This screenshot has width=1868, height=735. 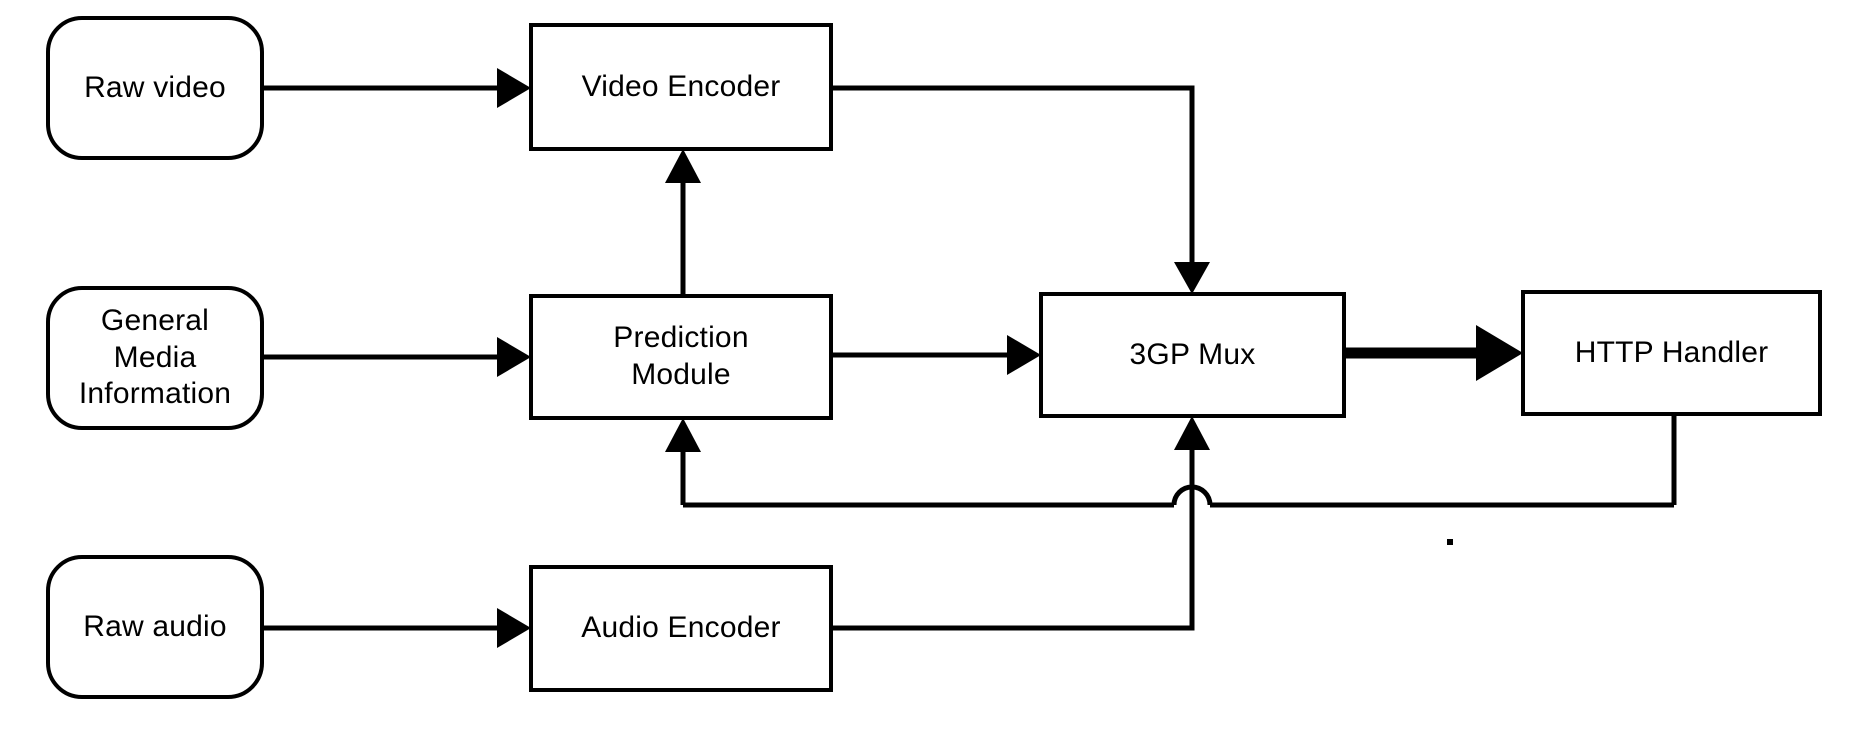 I want to click on edge-prediction-module-to-video-encoder, so click(x=683, y=222).